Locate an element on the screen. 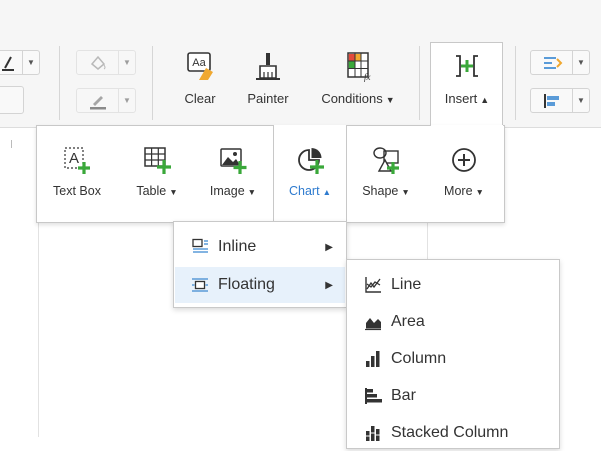  insert-icon is located at coordinates (467, 66).